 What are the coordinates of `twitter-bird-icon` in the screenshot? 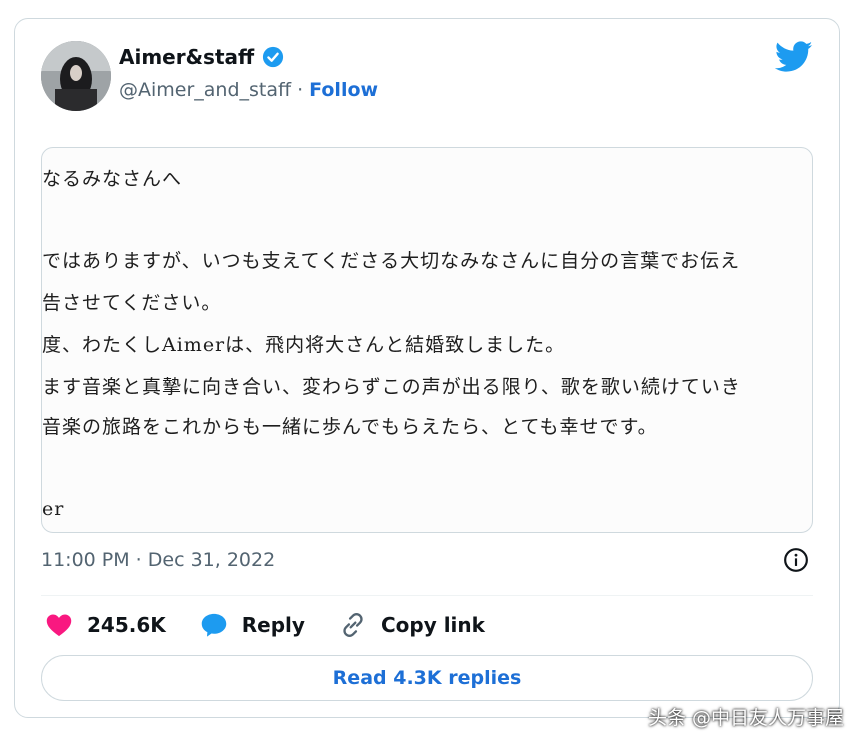 It's located at (794, 57).